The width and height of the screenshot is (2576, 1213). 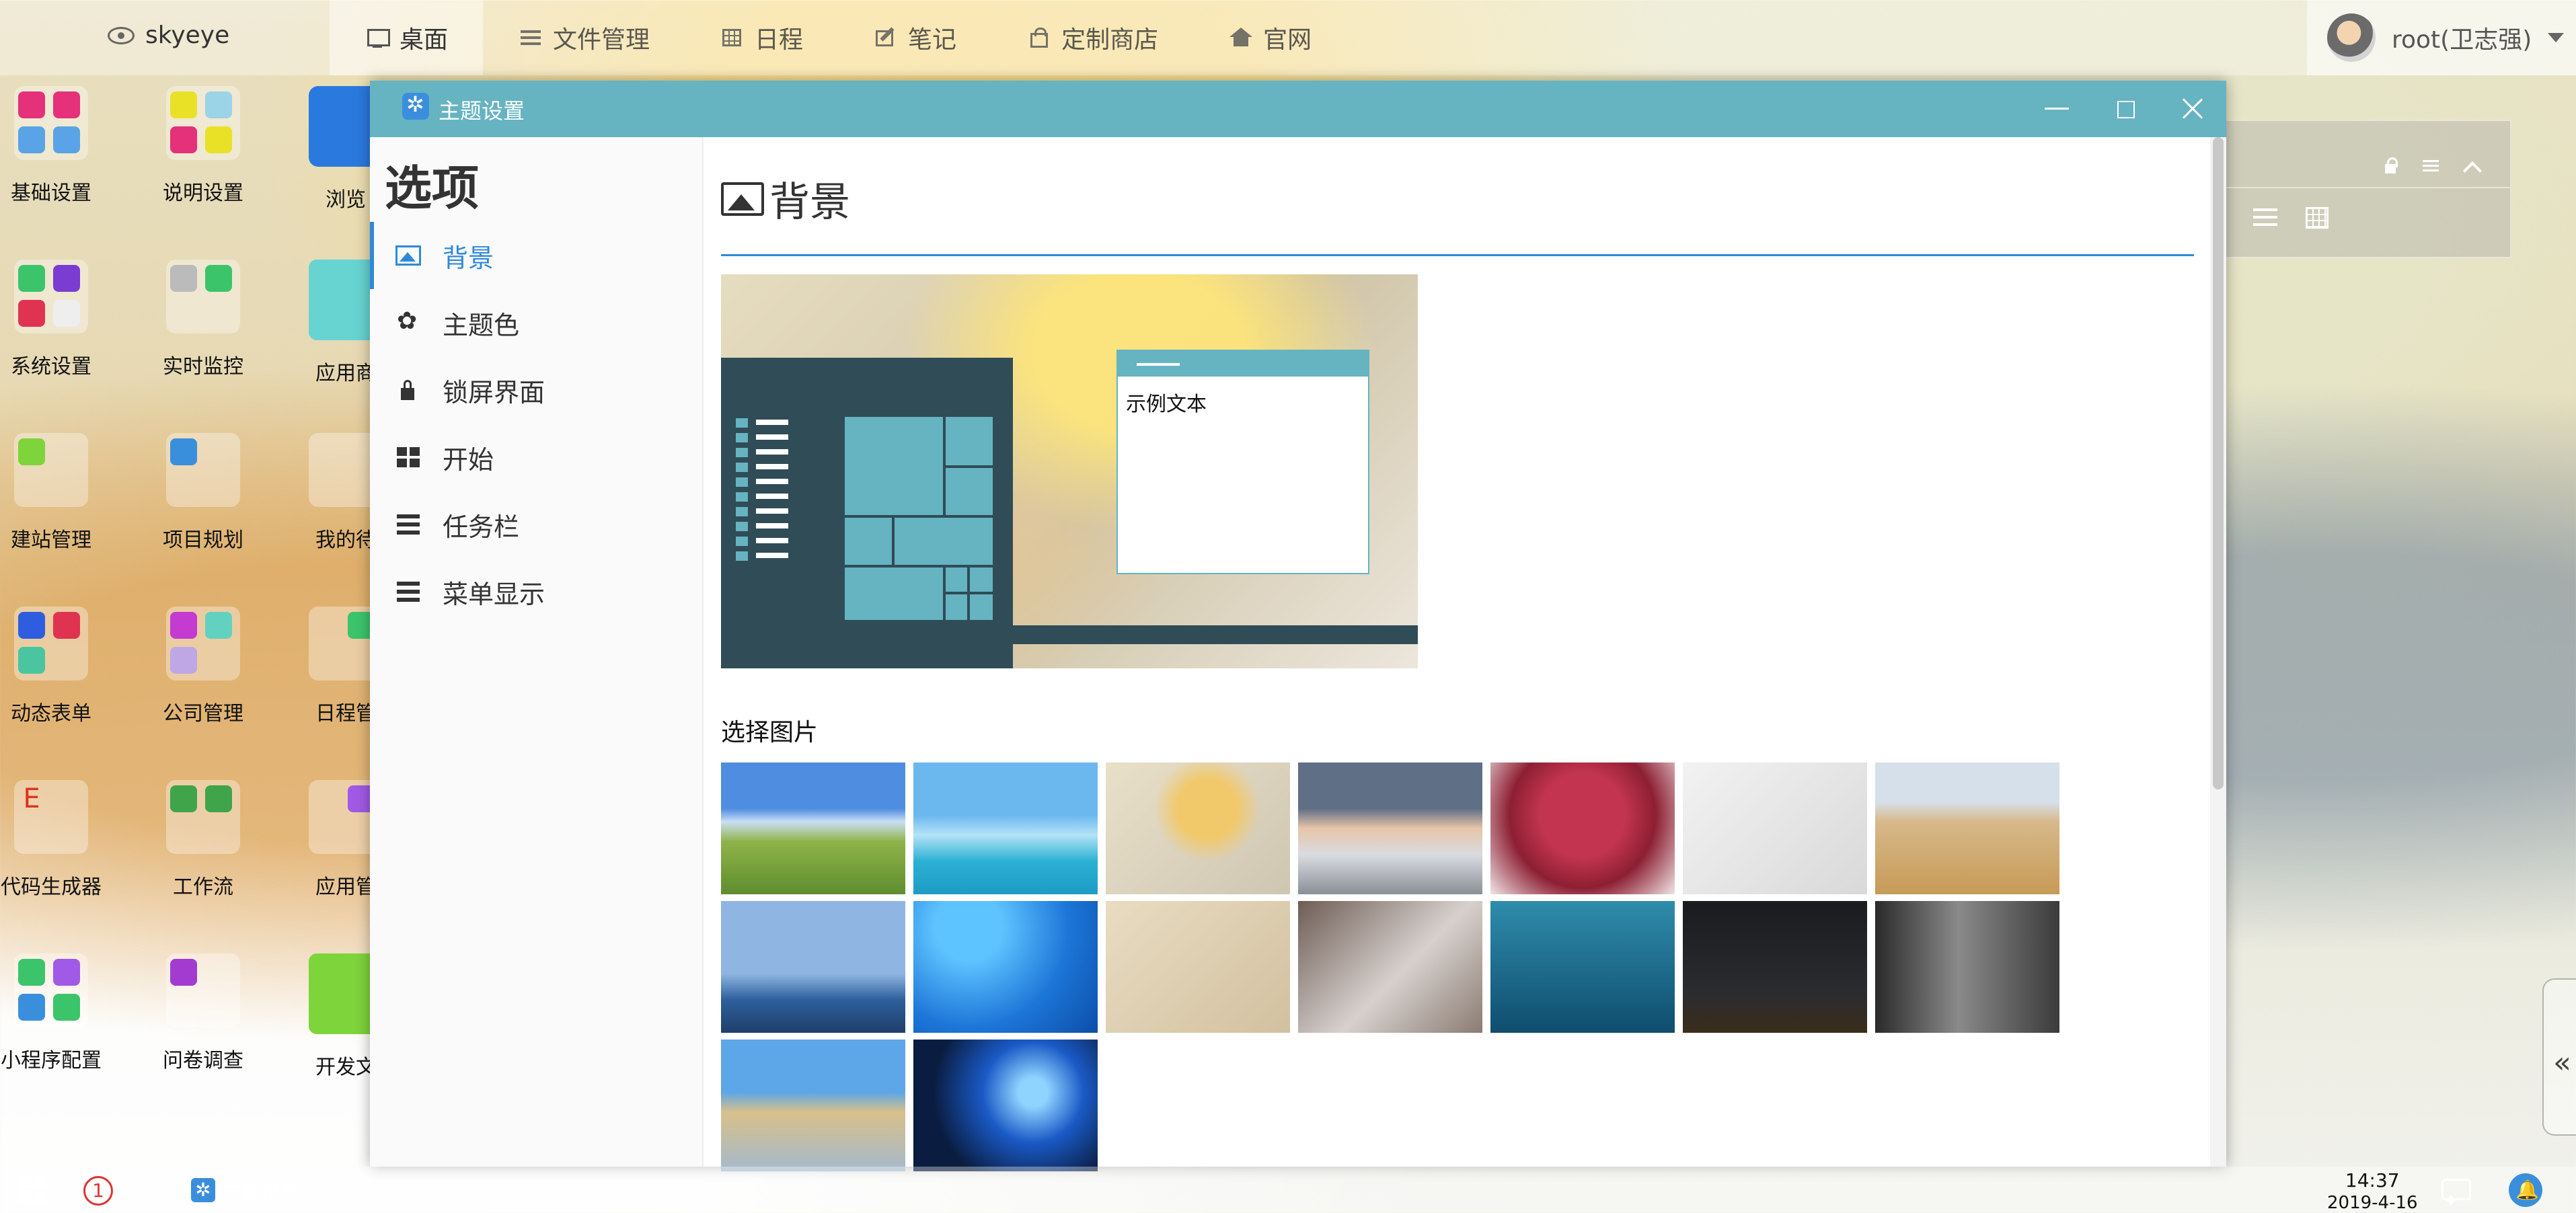 What do you see at coordinates (1390, 828) in the screenshot?
I see `wallpaper-thumb-snowy-bridge` at bounding box center [1390, 828].